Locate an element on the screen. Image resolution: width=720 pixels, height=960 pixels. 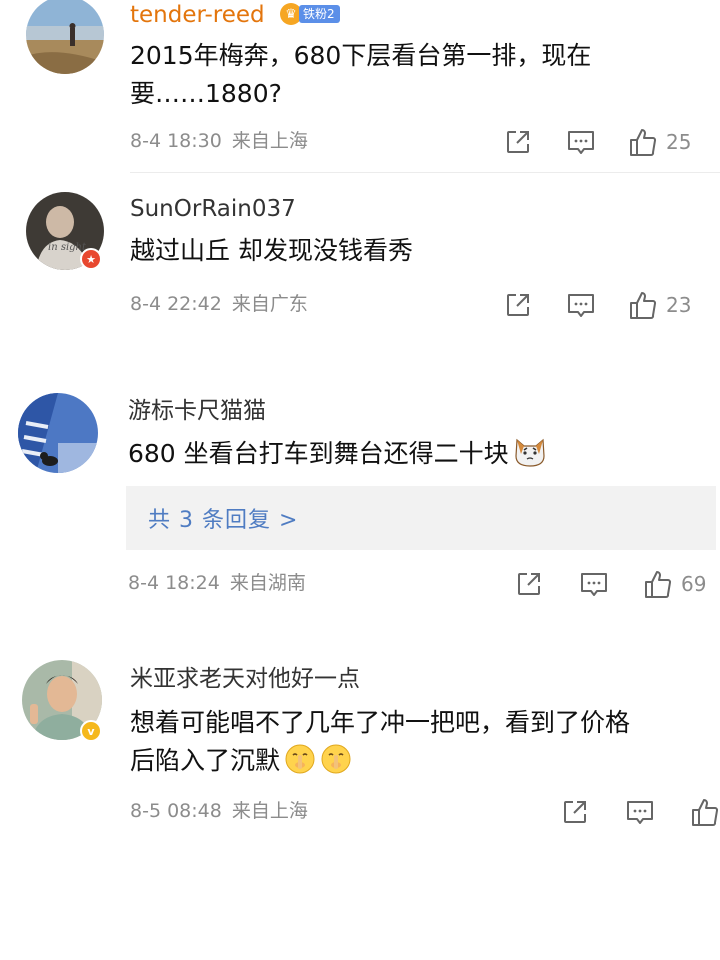
like-count: 25 is located at coordinates (679, 142).